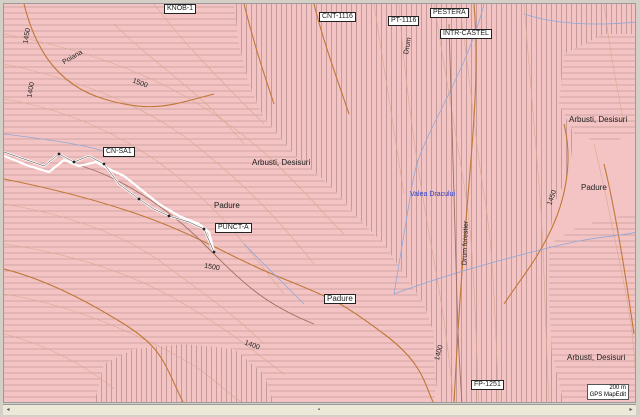 The width and height of the screenshot is (640, 417). Describe the element at coordinates (340, 299) in the screenshot. I see `marker-label: Padure` at that location.